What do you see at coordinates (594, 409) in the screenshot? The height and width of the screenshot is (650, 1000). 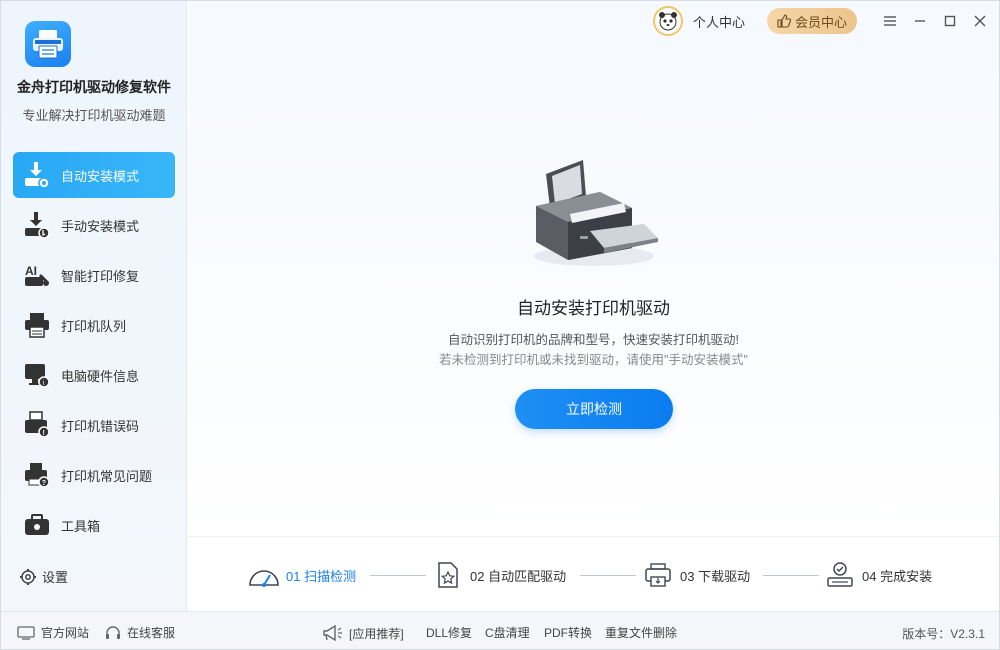 I see `detect-now-button: 立即检测` at bounding box center [594, 409].